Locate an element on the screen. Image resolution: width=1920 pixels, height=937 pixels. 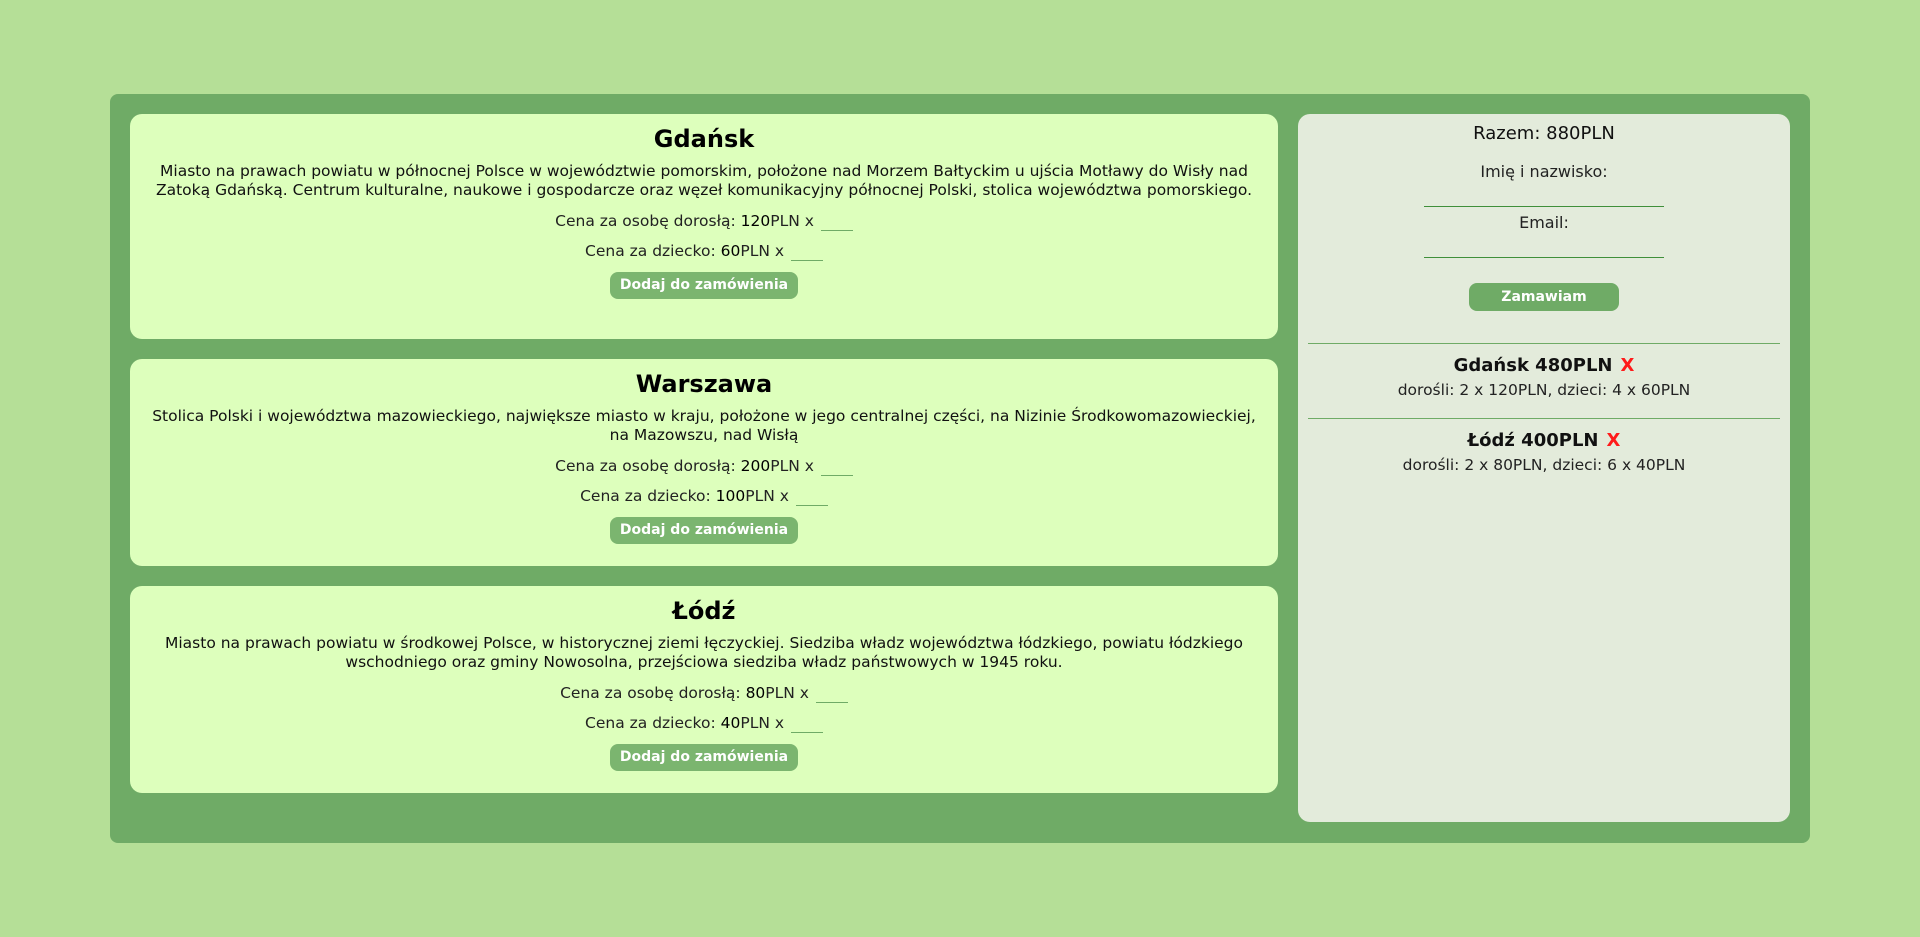
offer-title: Gdańsk is located at coordinates (704, 139).